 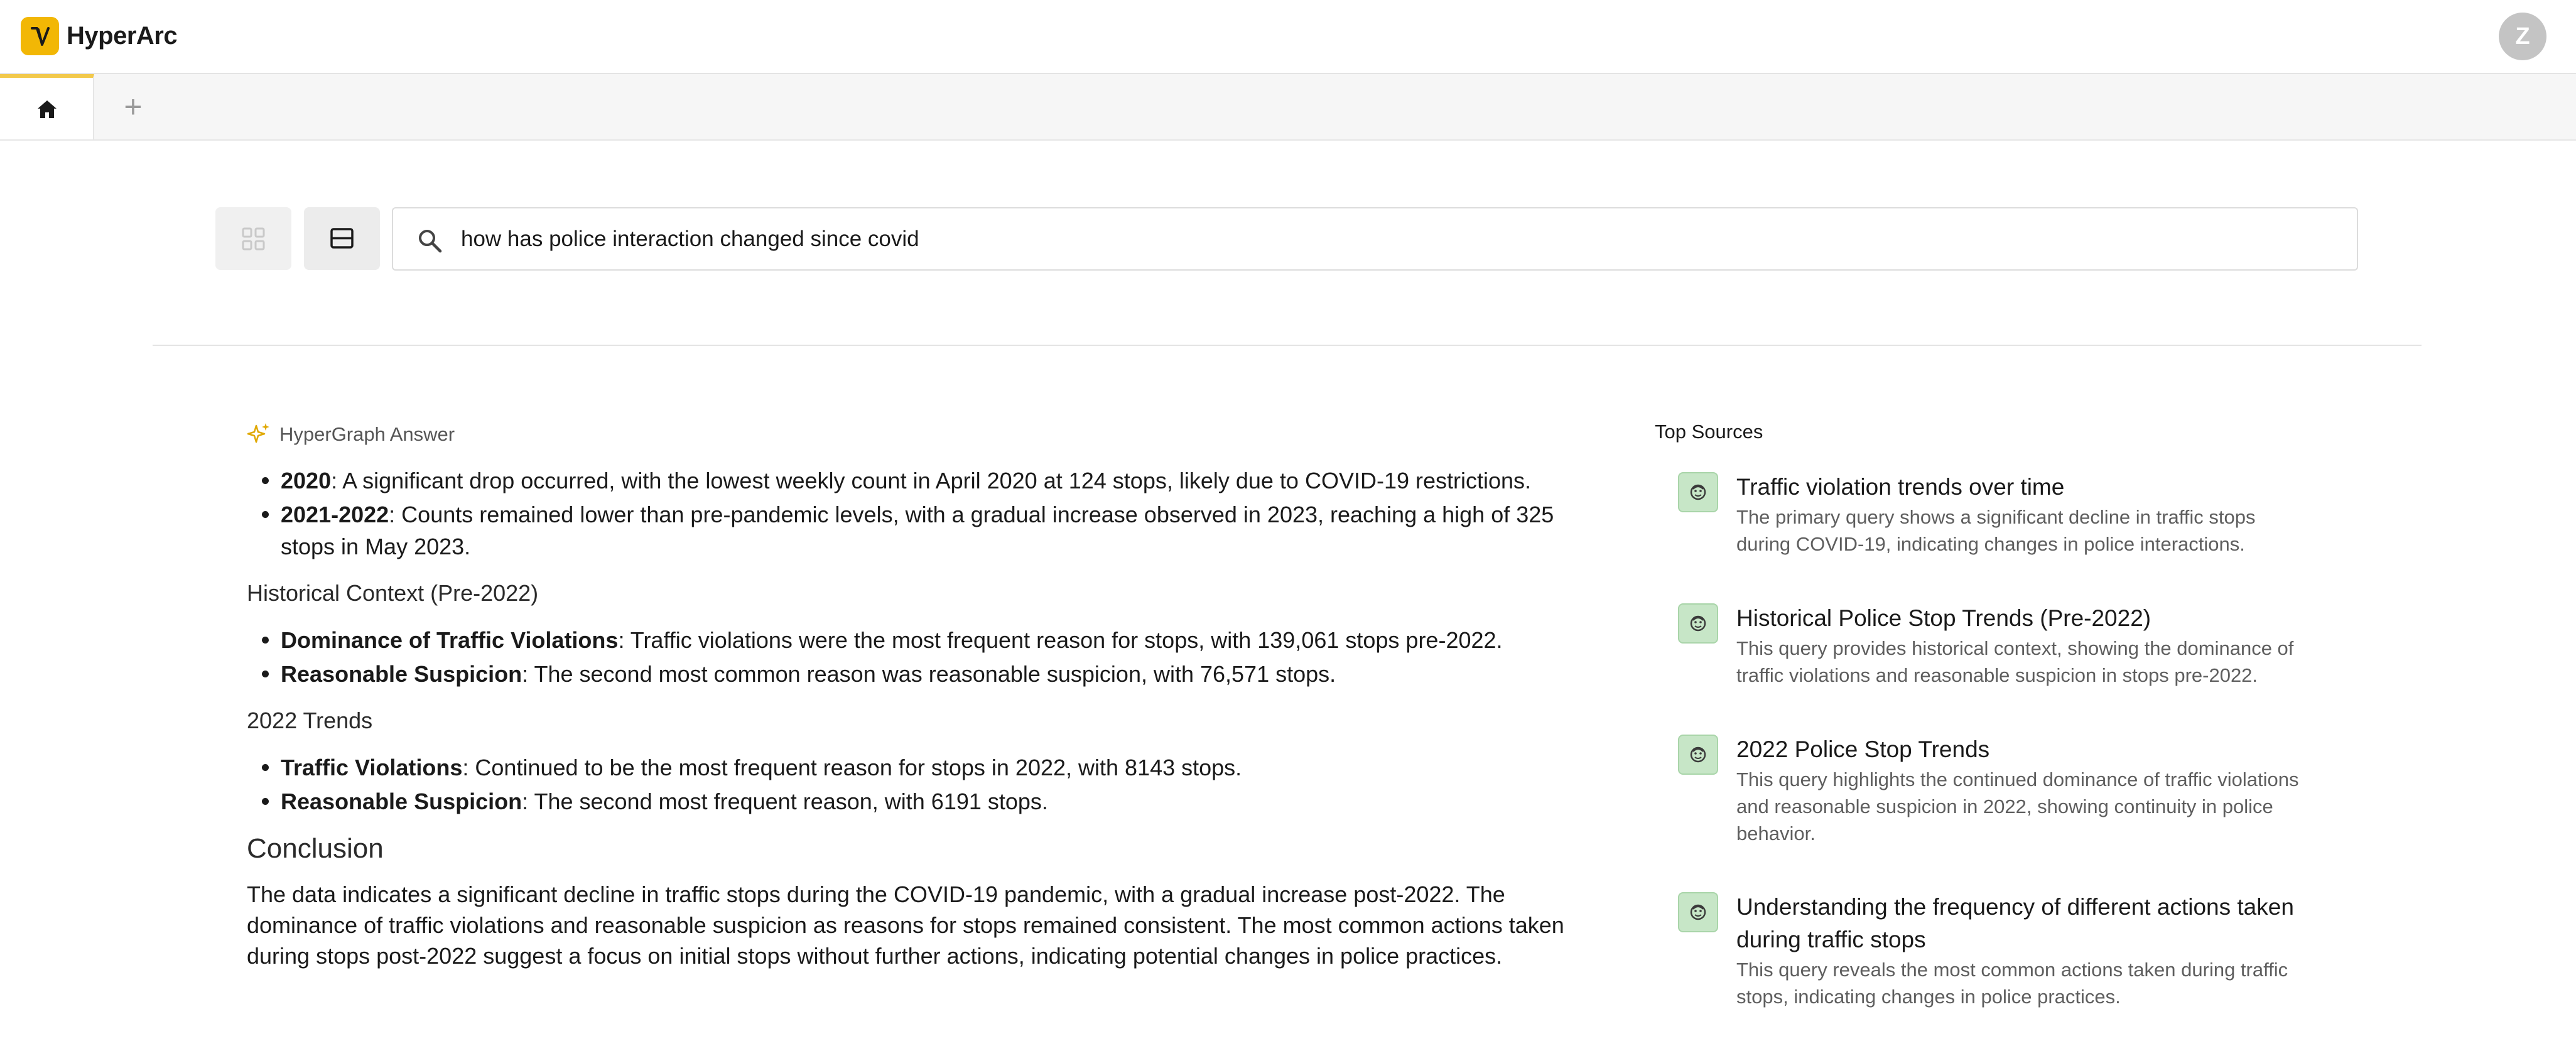 I want to click on list-item-term: Traffic Violations, so click(x=372, y=767).